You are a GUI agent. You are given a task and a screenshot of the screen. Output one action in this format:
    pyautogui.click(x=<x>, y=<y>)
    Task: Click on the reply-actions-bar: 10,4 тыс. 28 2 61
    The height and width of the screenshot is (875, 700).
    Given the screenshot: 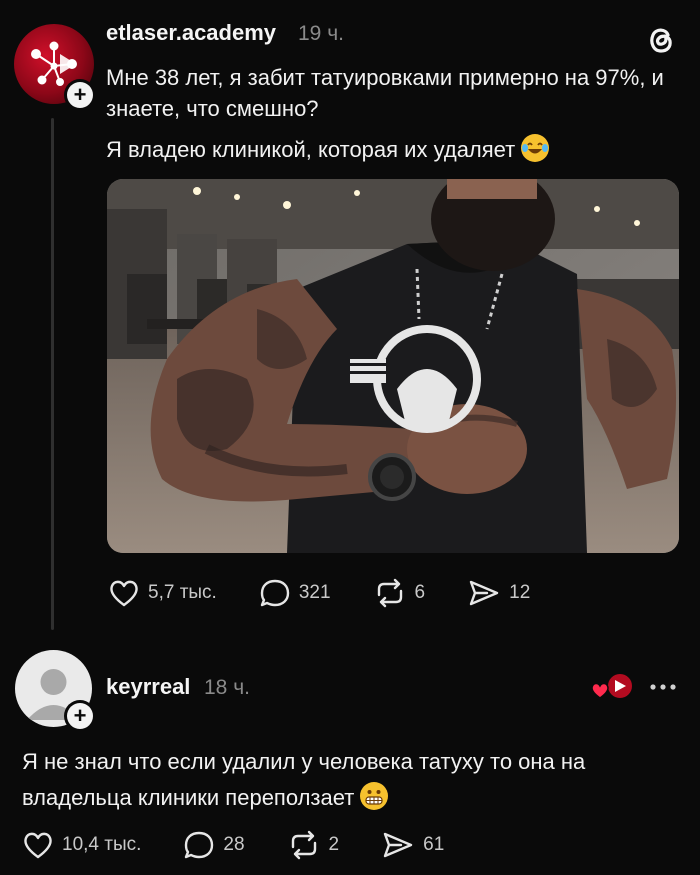 What is the action you would take?
    pyautogui.click(x=254, y=845)
    